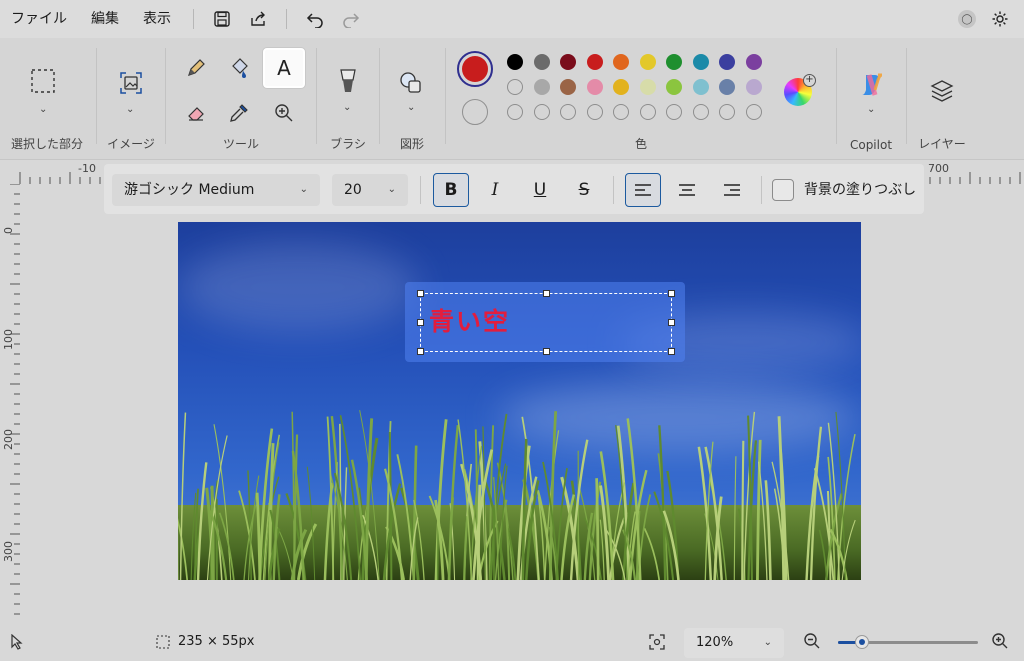 The width and height of the screenshot is (1024, 661). Describe the element at coordinates (196, 68) in the screenshot. I see `pencil-icon` at that location.